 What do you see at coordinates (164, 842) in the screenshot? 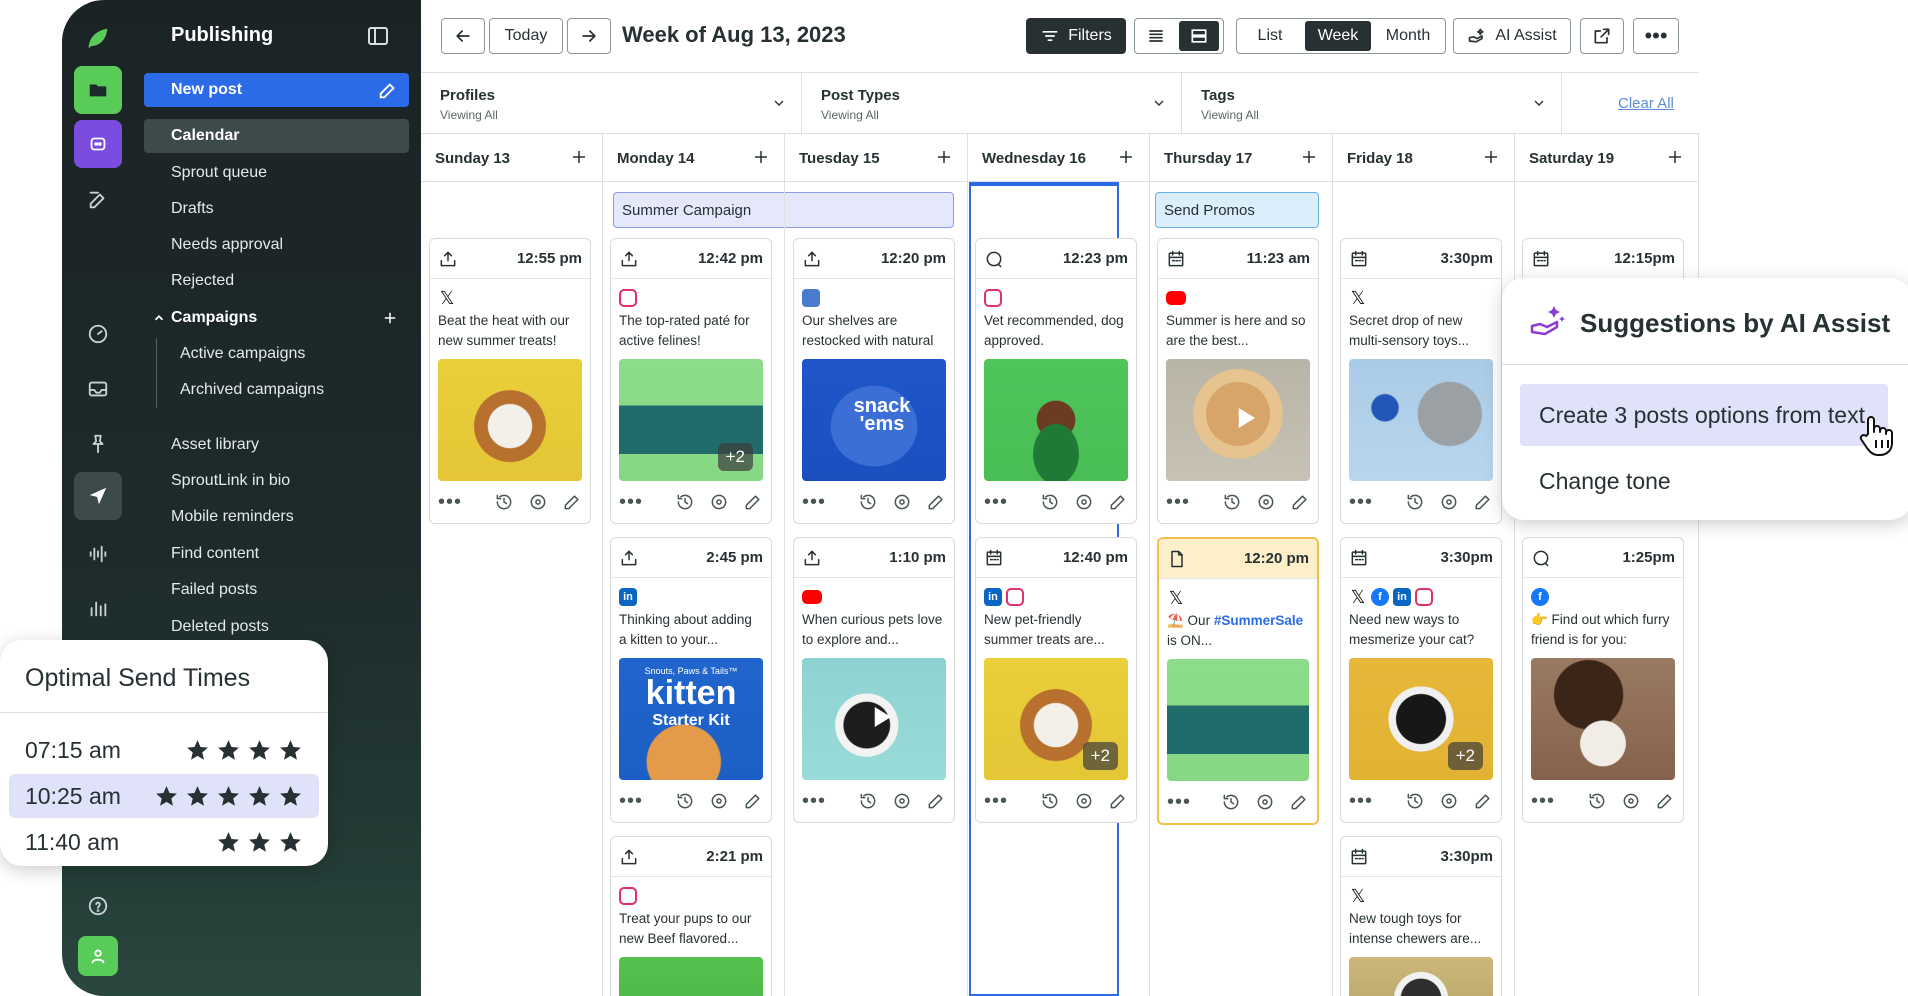
I see `send-time-row: 11:40 am` at bounding box center [164, 842].